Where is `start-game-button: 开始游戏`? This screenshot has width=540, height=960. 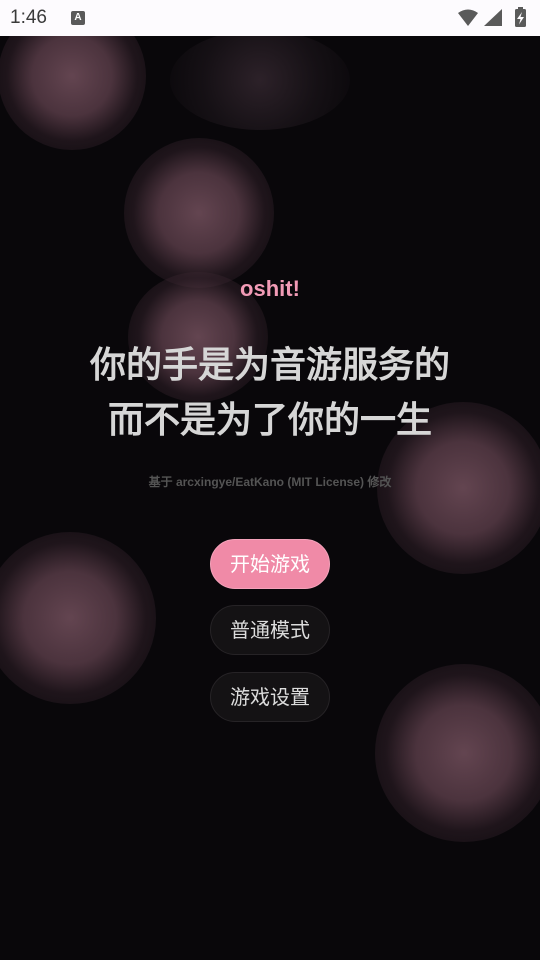 start-game-button: 开始游戏 is located at coordinates (270, 564).